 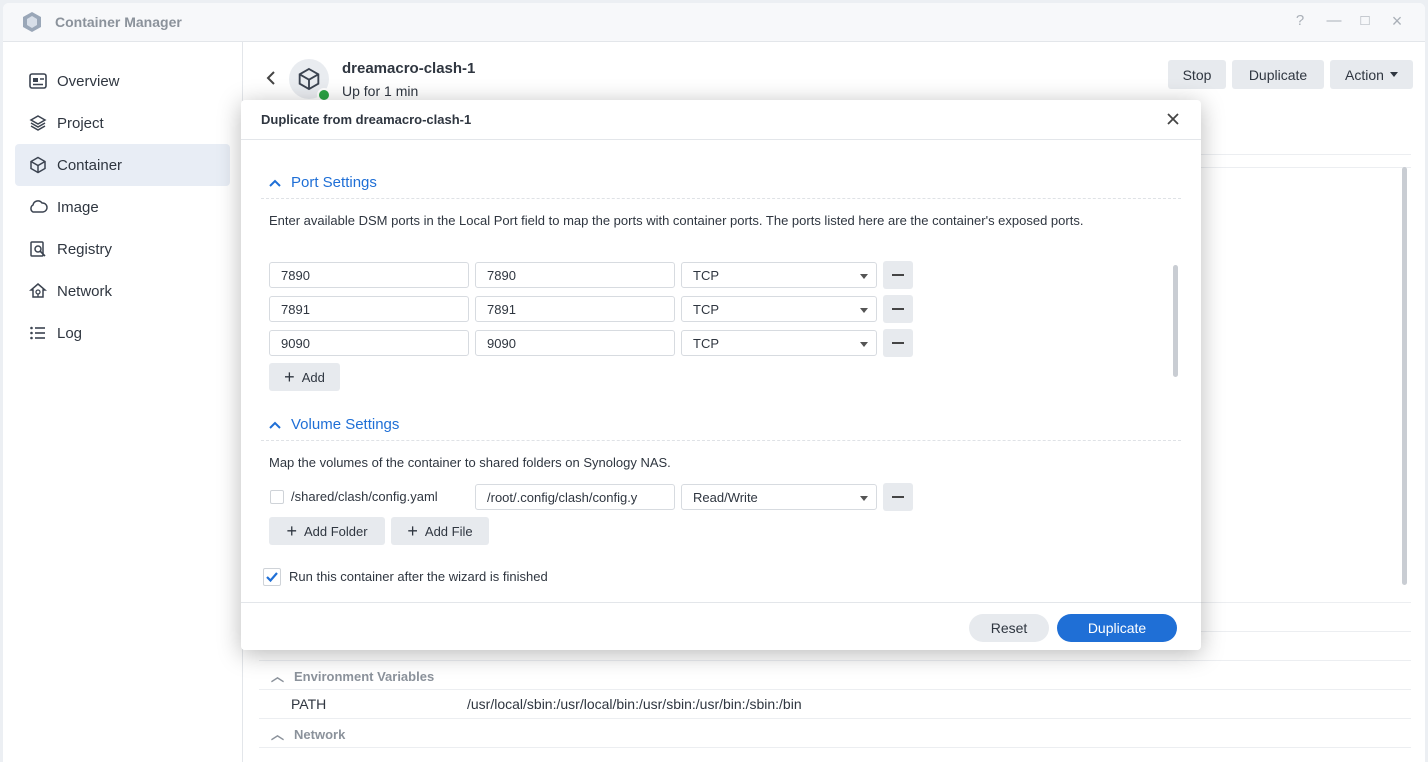 What do you see at coordinates (352, 675) in the screenshot?
I see `env-vars-section-header: ︿ Environment Variables` at bounding box center [352, 675].